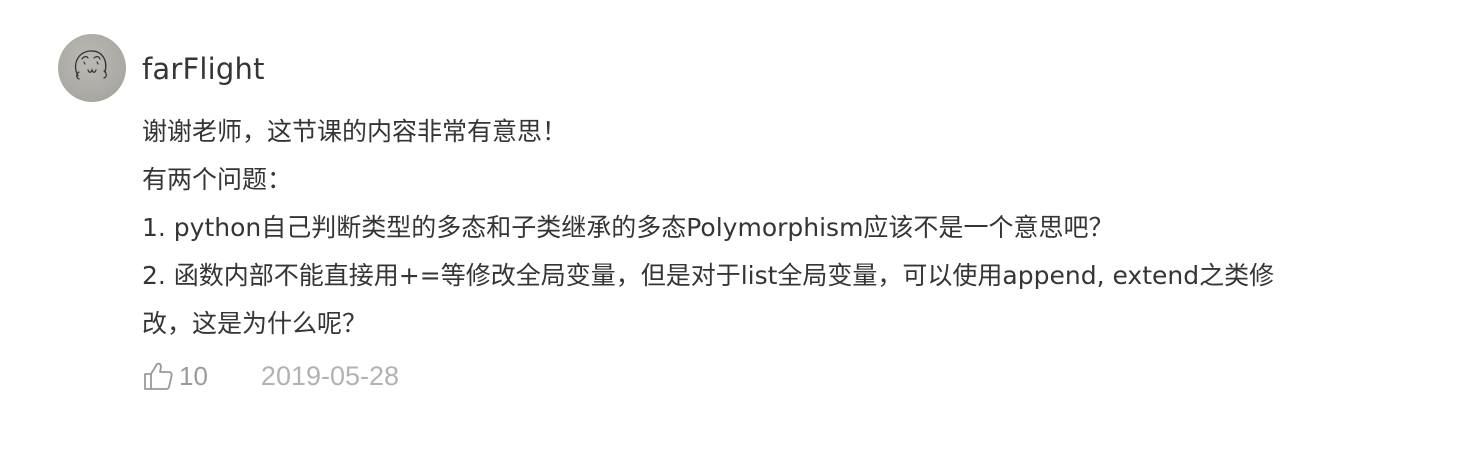 Image resolution: width=1474 pixels, height=460 pixels. What do you see at coordinates (355, 131) in the screenshot?
I see `content-line: 谢谢老师，这节课的内容非常有意思！` at bounding box center [355, 131].